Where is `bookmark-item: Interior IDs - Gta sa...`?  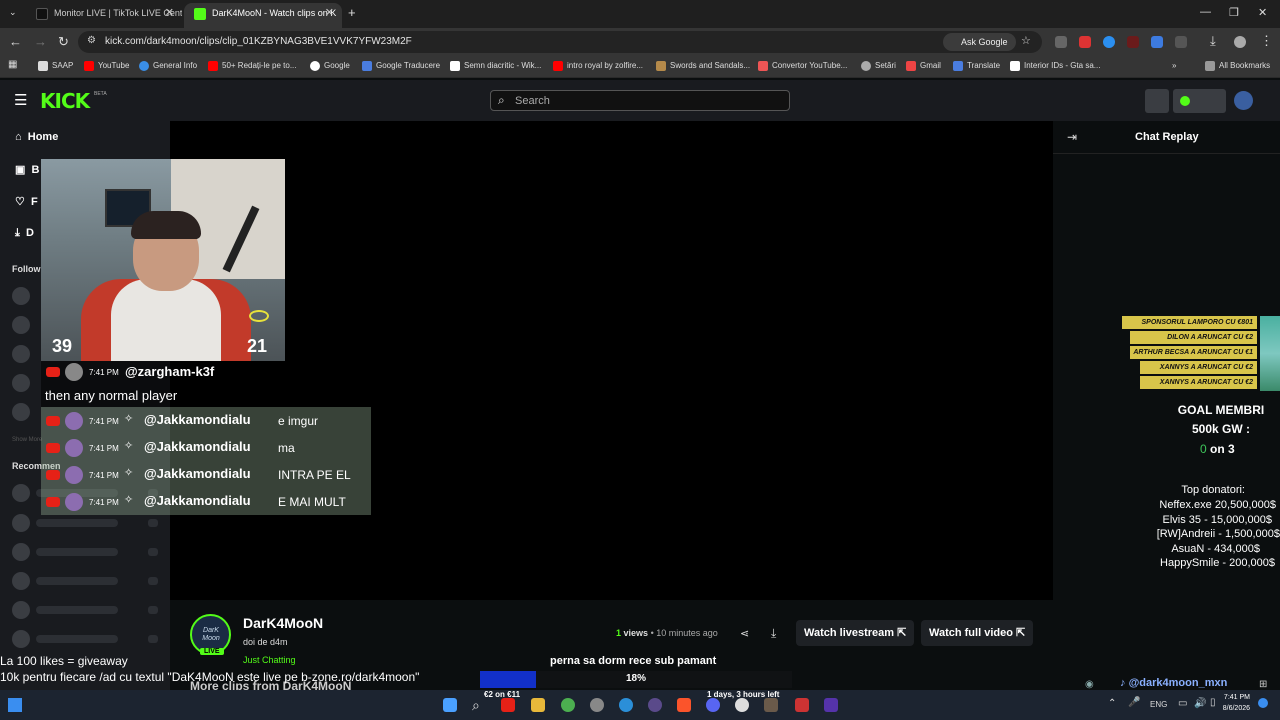
bookmark-item: Interior IDs - Gta sa... is located at coordinates (1055, 66).